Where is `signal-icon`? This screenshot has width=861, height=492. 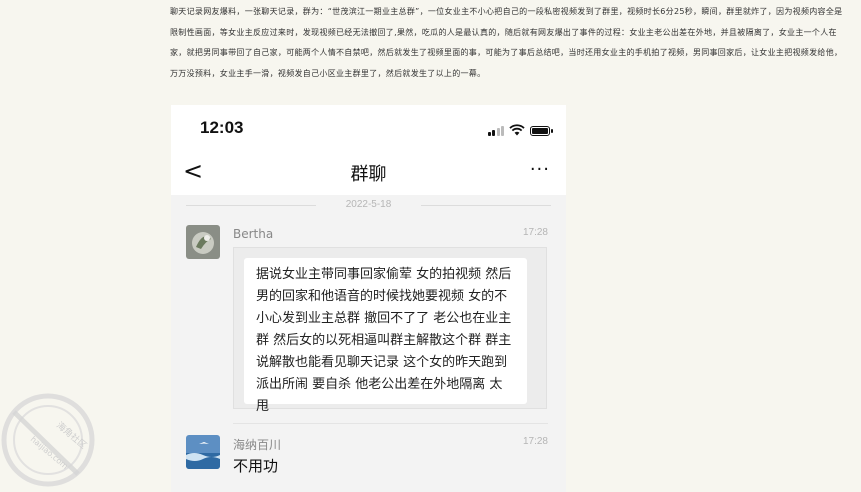 signal-icon is located at coordinates (495, 131).